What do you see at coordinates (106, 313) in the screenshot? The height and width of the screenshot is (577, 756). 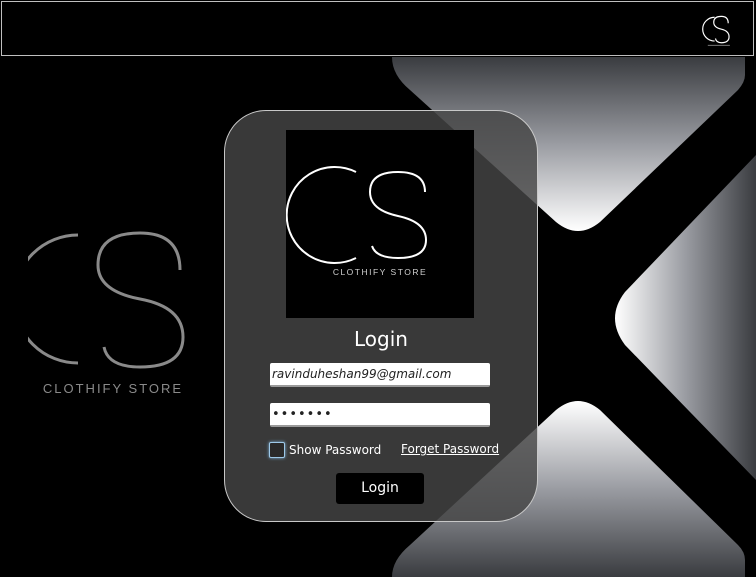 I see `side-brand-logo: CLOTHIFY STORE` at bounding box center [106, 313].